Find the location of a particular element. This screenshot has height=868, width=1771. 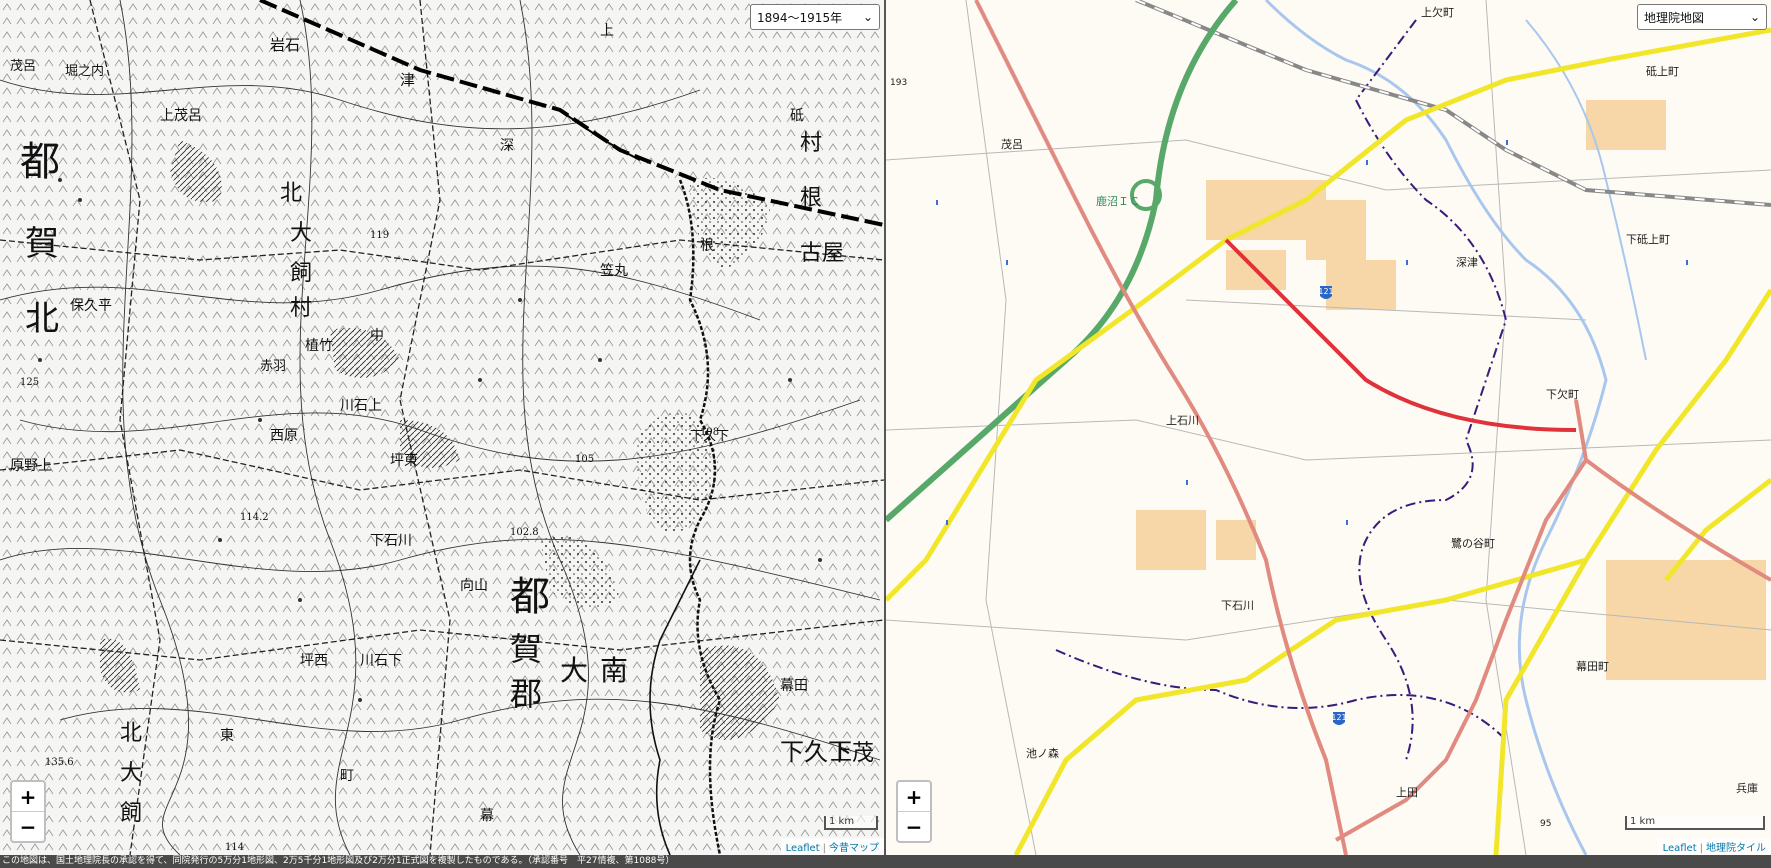

right-attribution: Leaflet | 地理院タイル is located at coordinates (1714, 846).